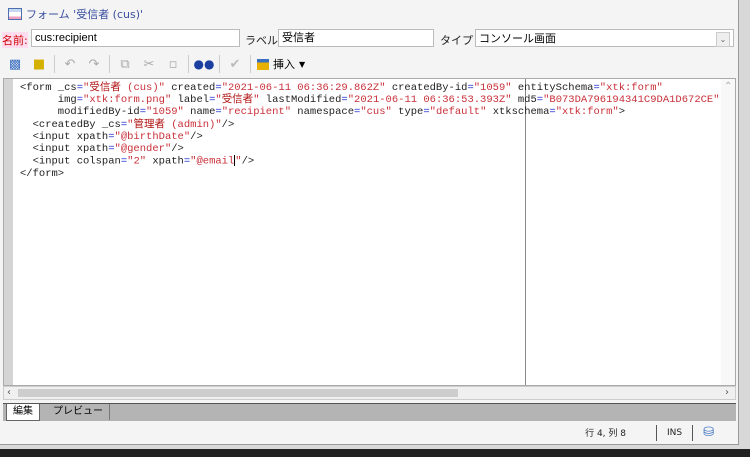  What do you see at coordinates (143, 149) in the screenshot?
I see `code-token: "@gender"` at bounding box center [143, 149].